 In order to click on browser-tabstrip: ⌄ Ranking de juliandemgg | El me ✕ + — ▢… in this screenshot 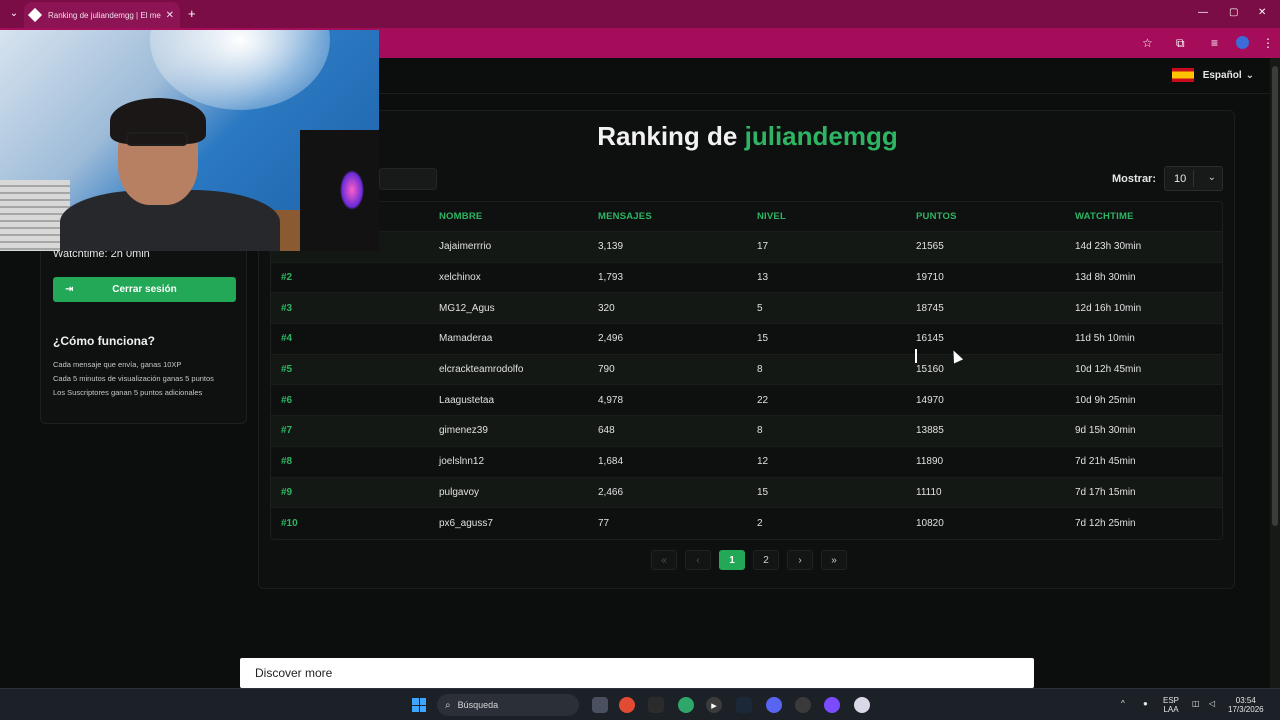, I will do `click(640, 14)`.